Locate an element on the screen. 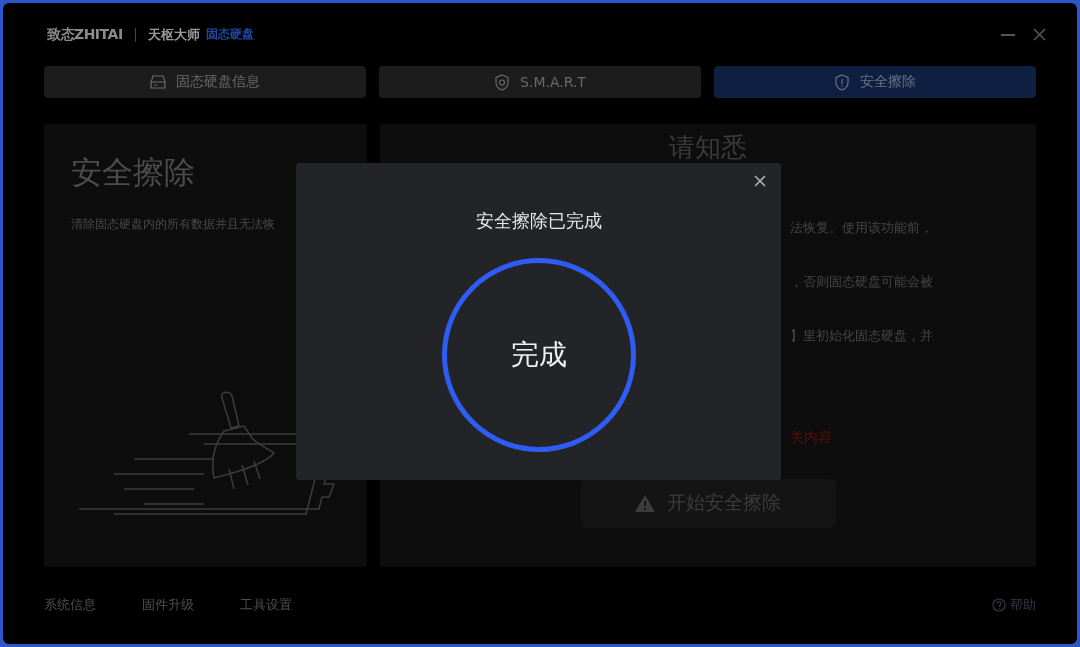  status-text: 完成 is located at coordinates (538, 355).